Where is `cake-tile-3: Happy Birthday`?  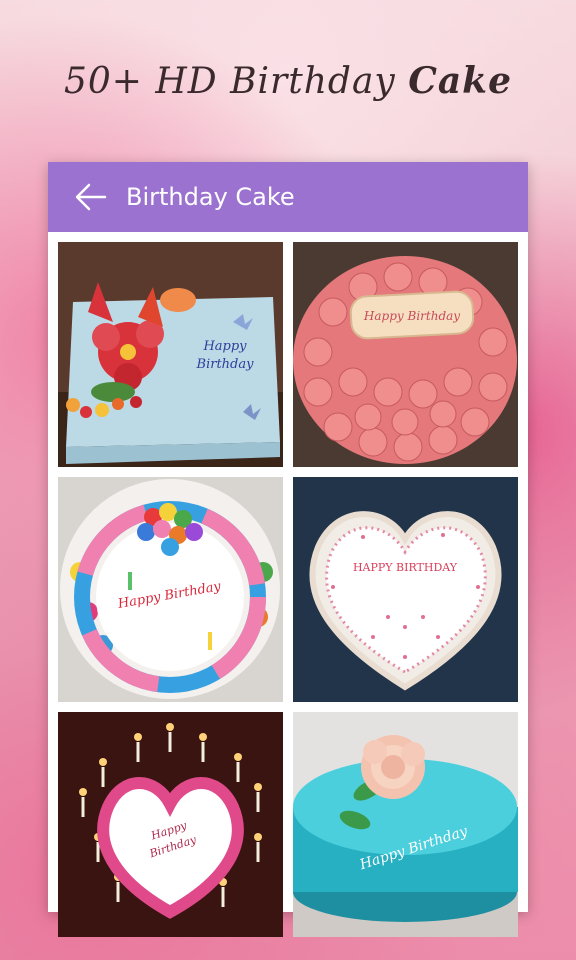 cake-tile-3: Happy Birthday is located at coordinates (170, 589).